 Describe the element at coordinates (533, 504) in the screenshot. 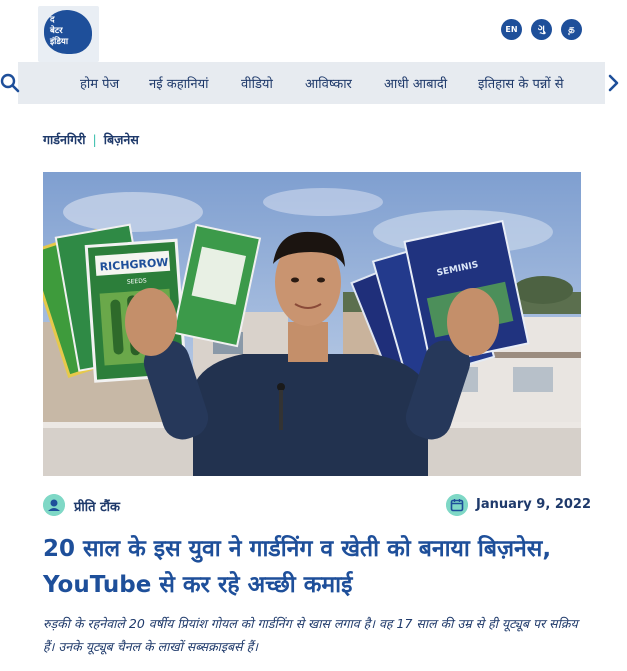

I see `publish-date: January 9, 2022` at that location.